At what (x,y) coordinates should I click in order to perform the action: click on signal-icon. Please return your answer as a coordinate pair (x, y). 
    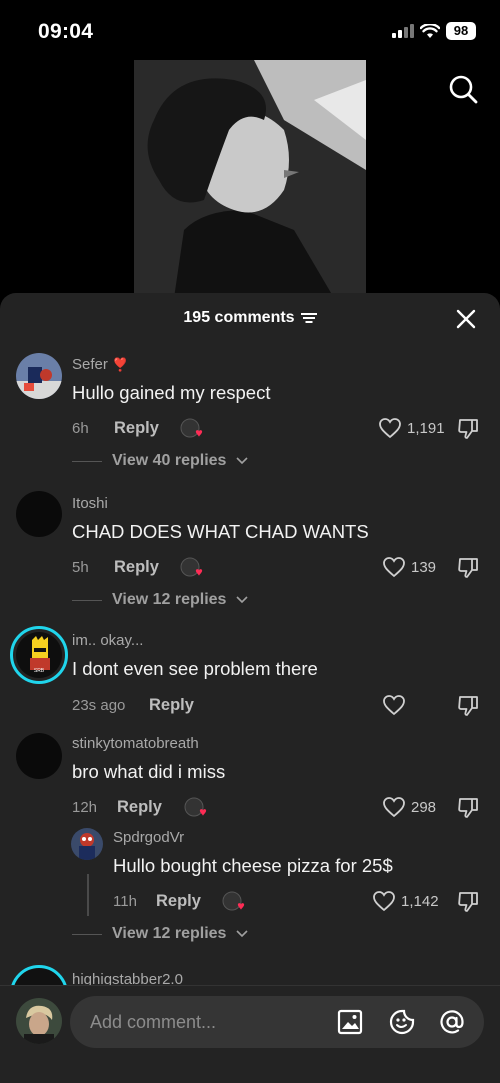
    Looking at the image, I should click on (403, 31).